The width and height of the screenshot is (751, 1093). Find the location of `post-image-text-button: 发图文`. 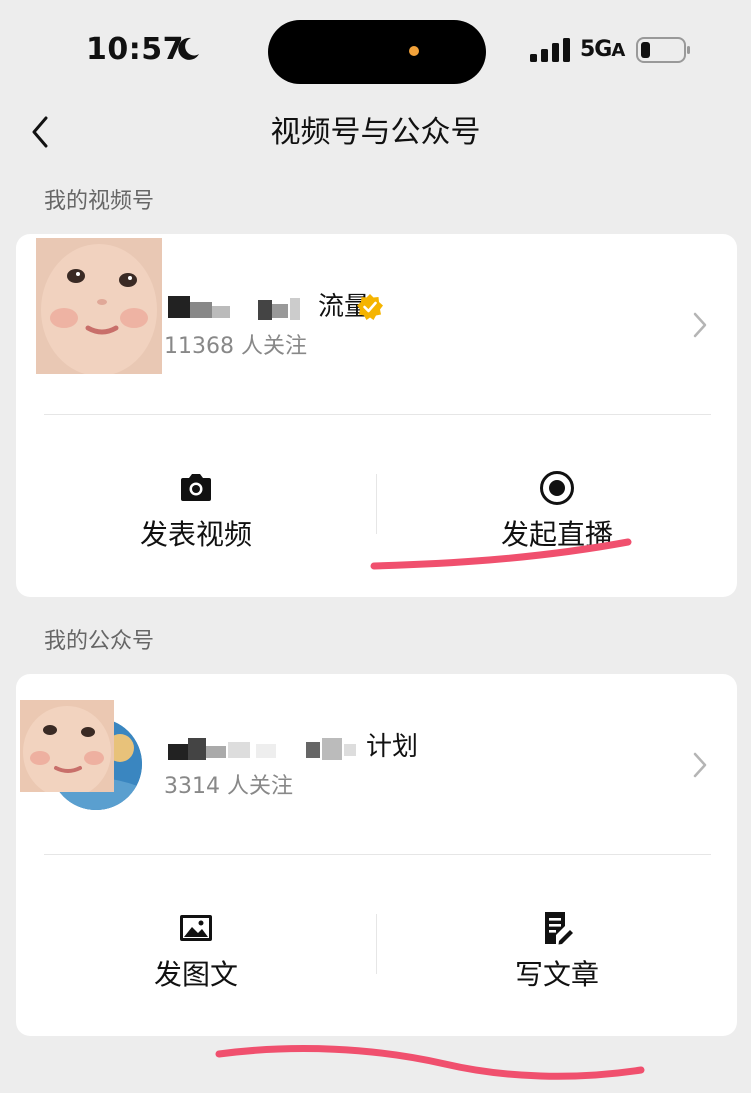

post-image-text-button: 发图文 is located at coordinates (196, 970).